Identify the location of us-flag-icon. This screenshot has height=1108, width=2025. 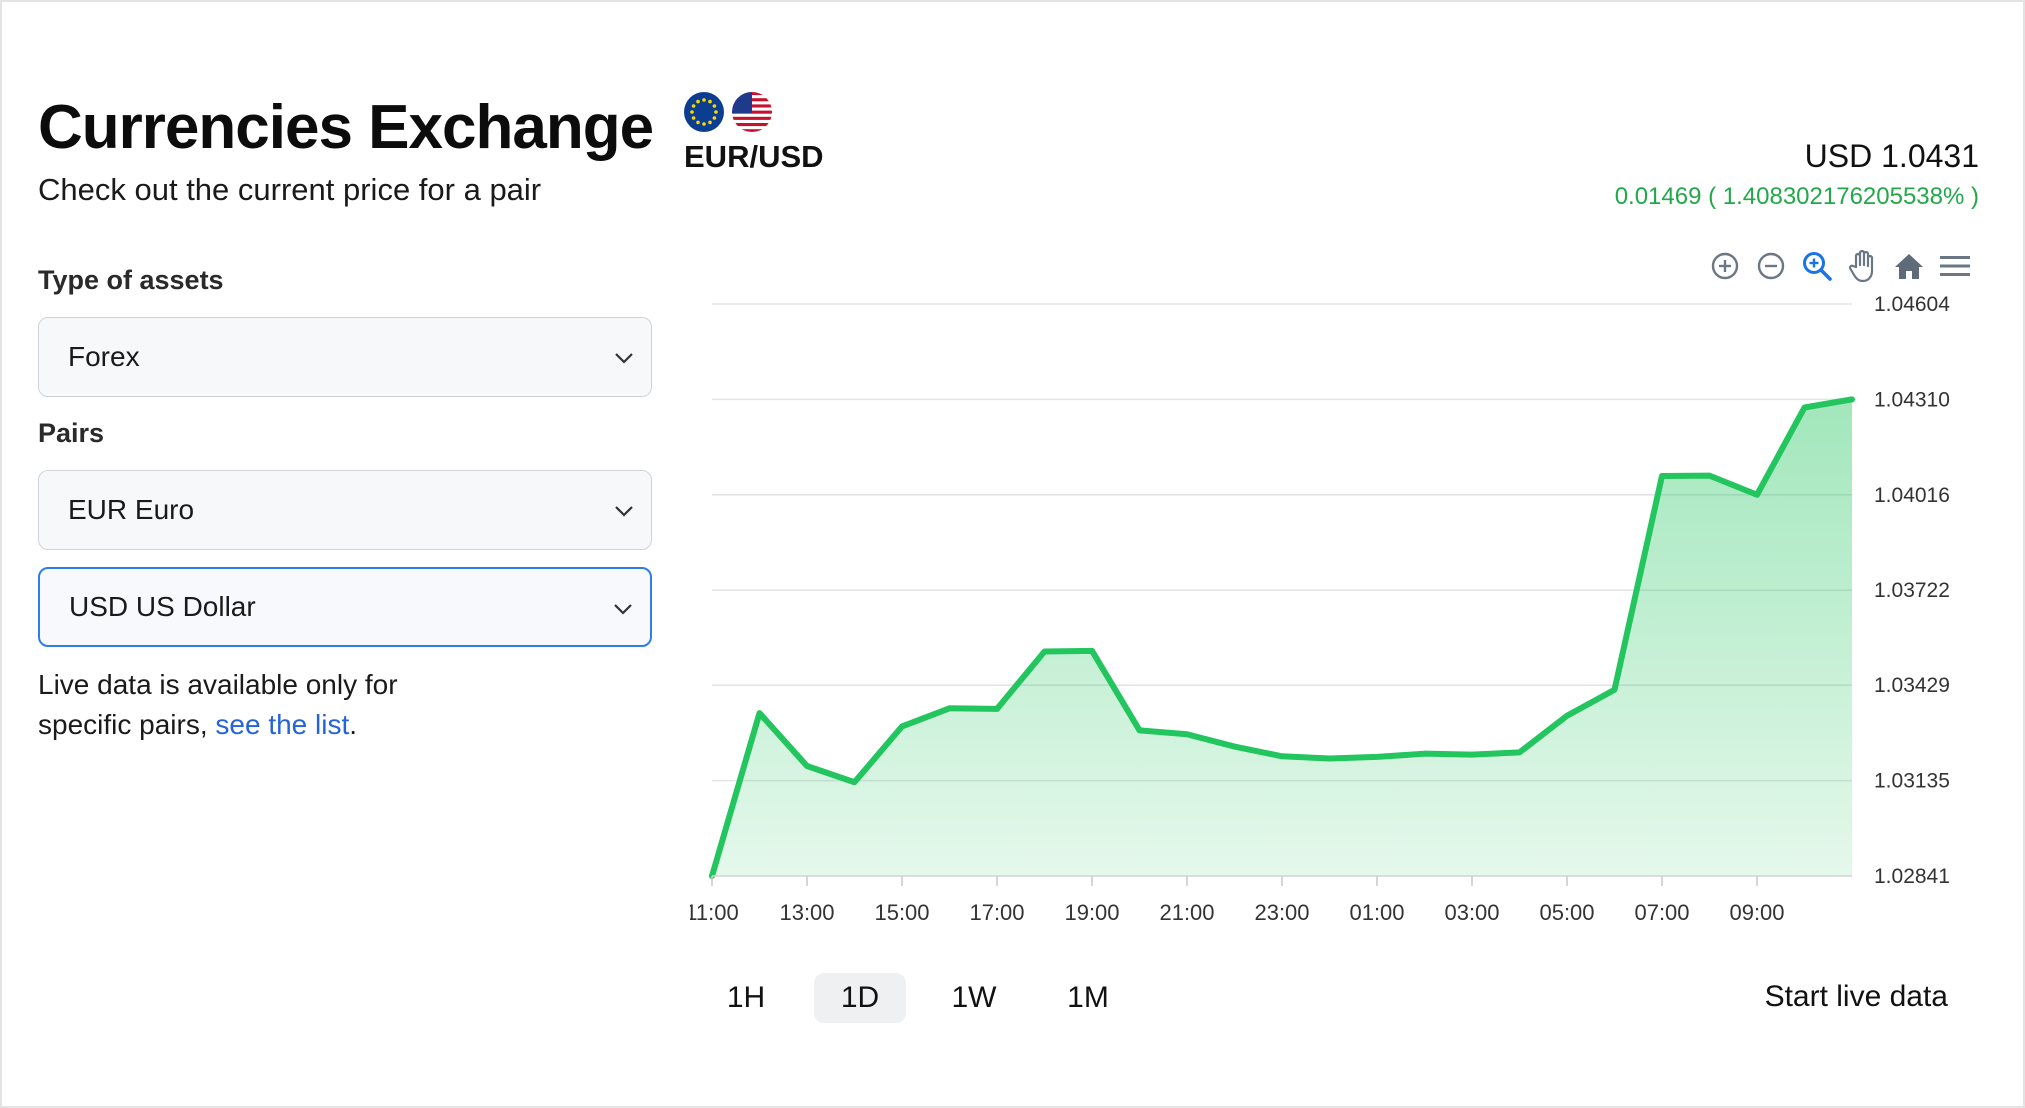
(752, 112).